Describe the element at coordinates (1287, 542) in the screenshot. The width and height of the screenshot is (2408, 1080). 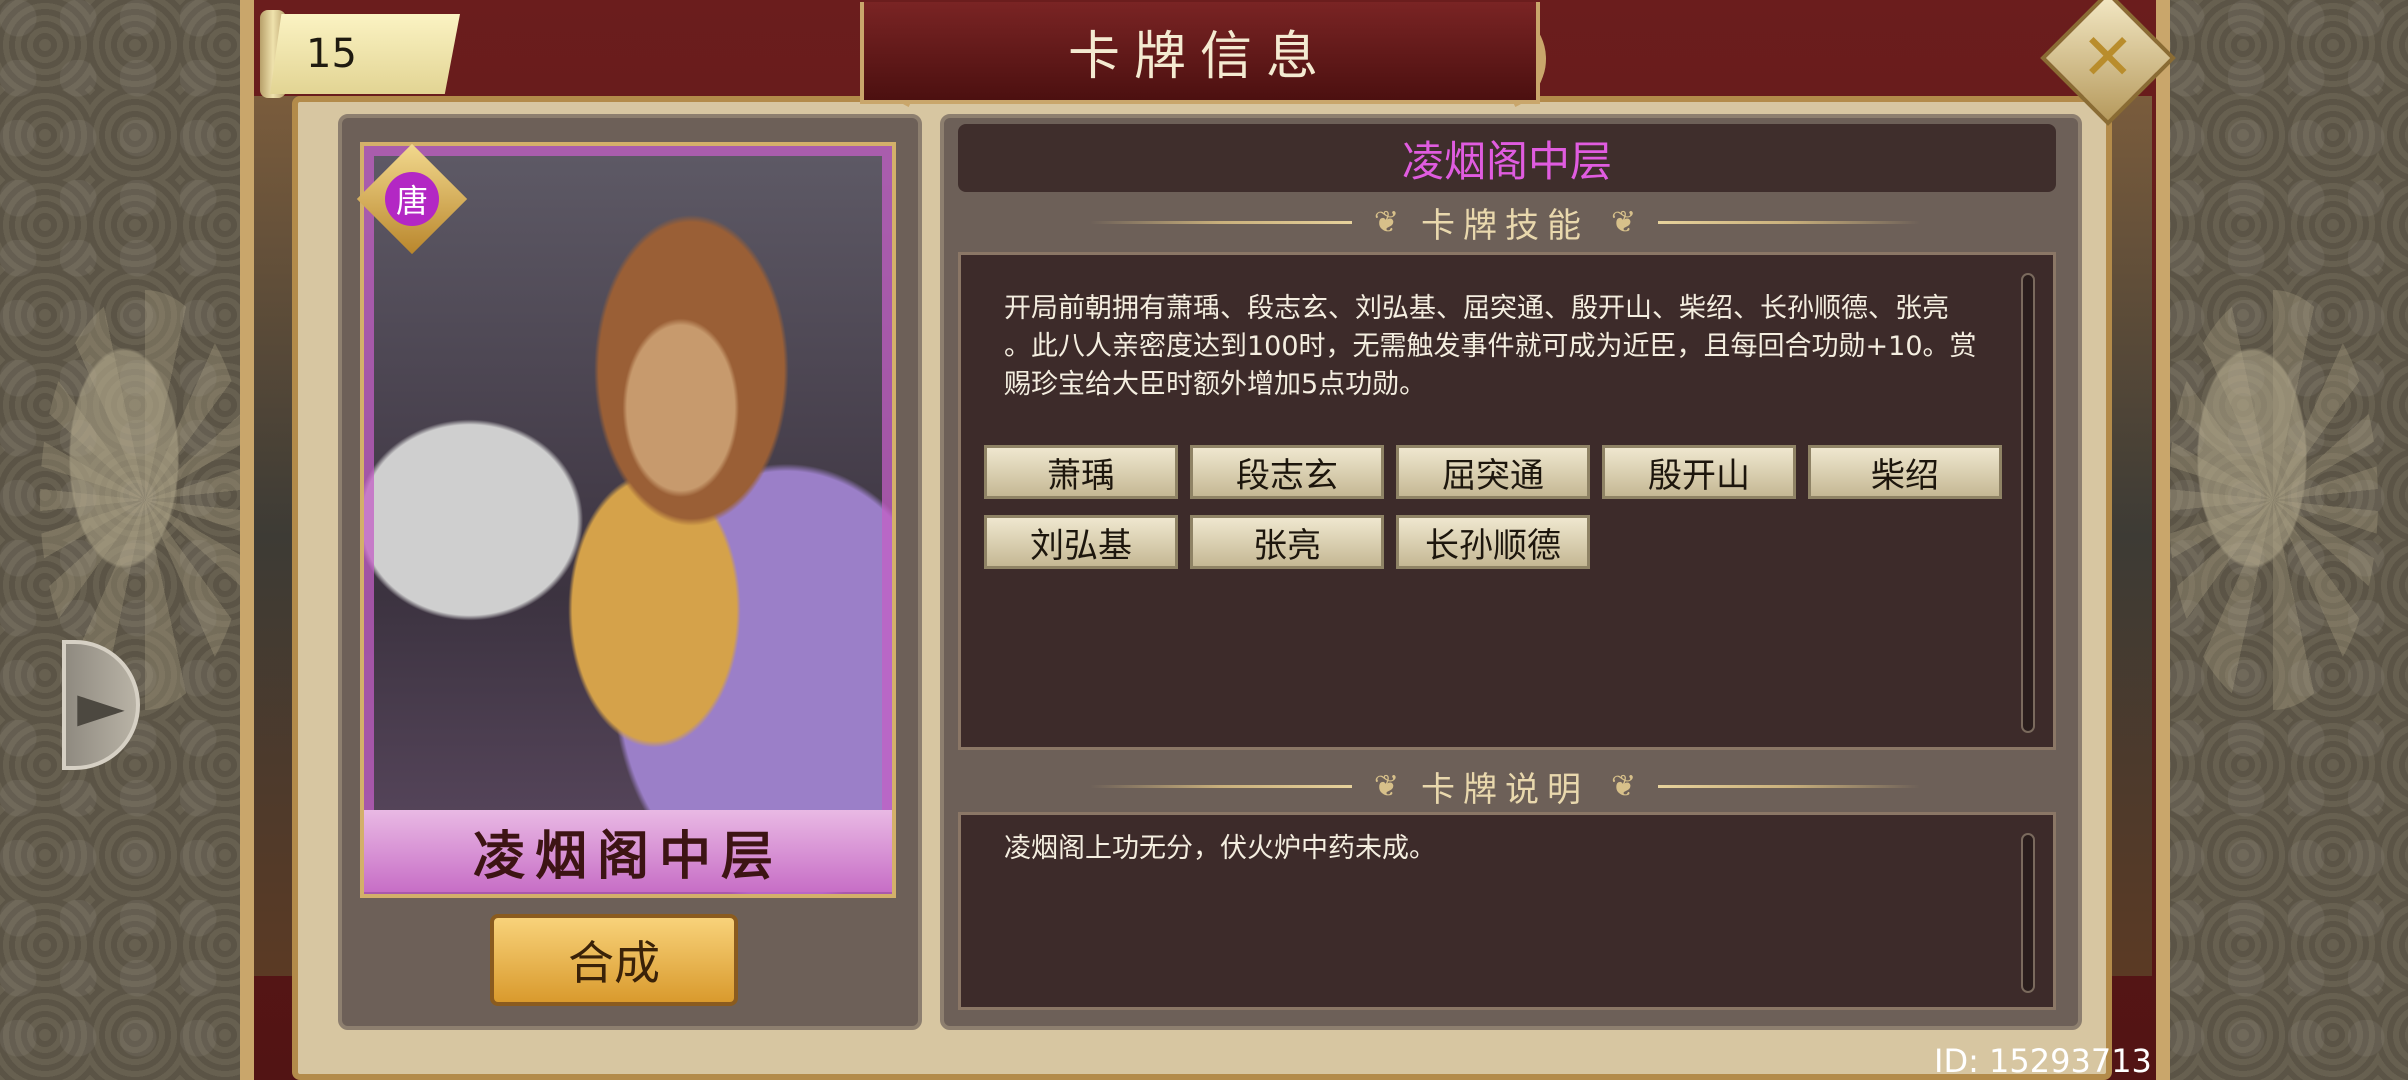
I see `member-chip: 张亮` at that location.